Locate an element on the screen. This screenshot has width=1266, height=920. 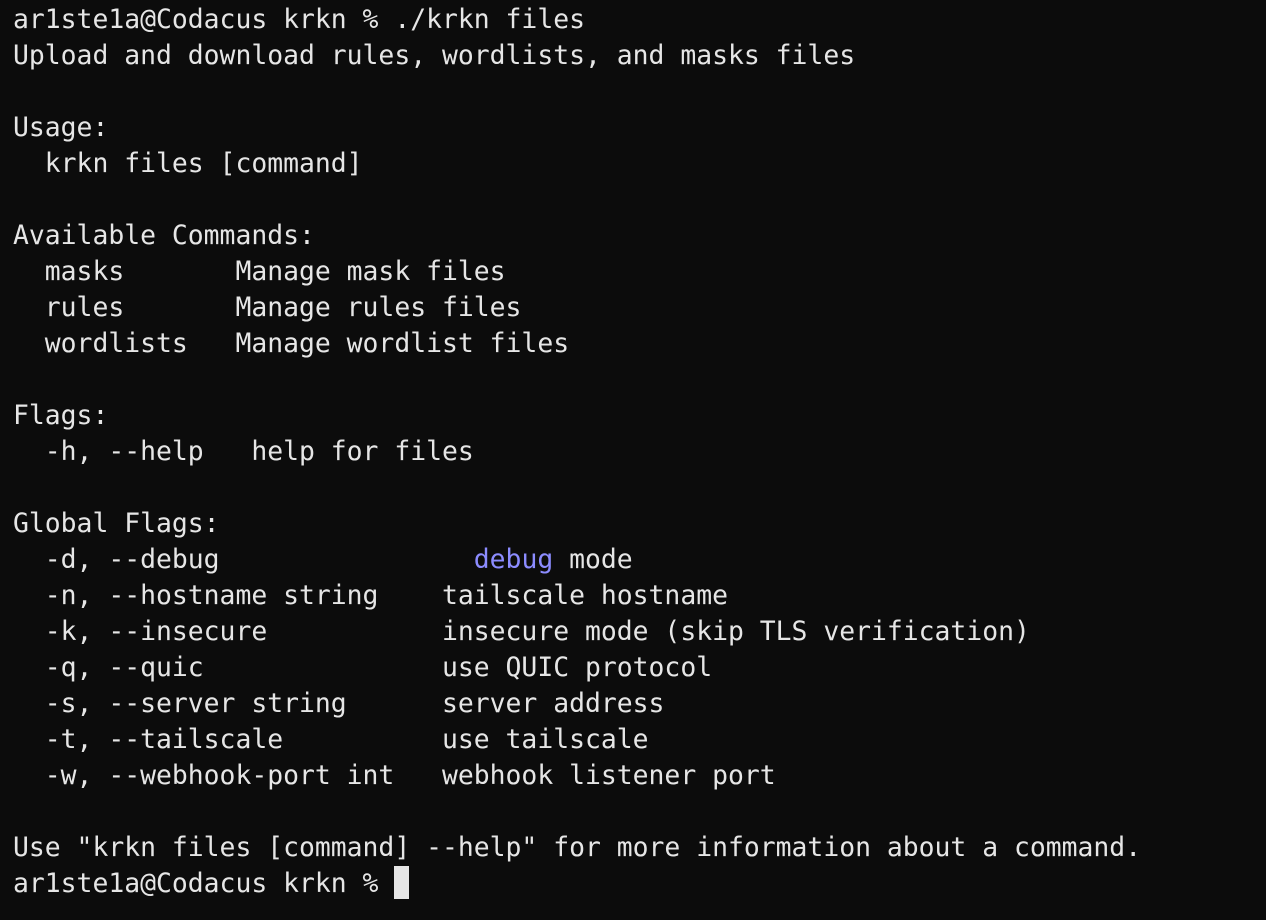
global-flag-line-tailscale: -t, --tailscale use tailscale is located at coordinates (331, 739).